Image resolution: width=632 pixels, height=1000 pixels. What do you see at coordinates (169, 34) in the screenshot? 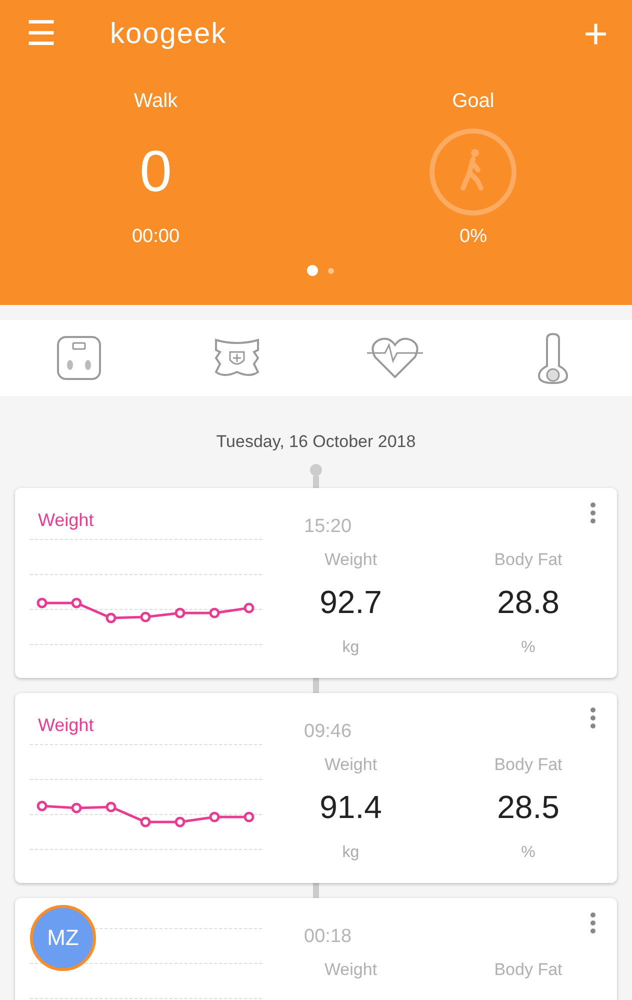
I see `logo: koogeek` at bounding box center [169, 34].